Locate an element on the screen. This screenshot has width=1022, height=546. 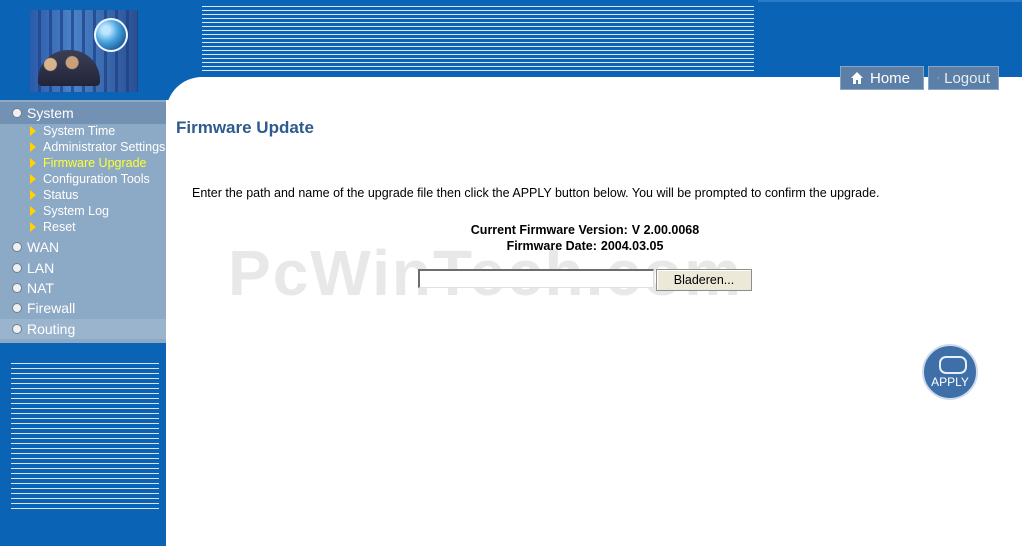
sidebar-item-label: System Log is located at coordinates (76, 211).